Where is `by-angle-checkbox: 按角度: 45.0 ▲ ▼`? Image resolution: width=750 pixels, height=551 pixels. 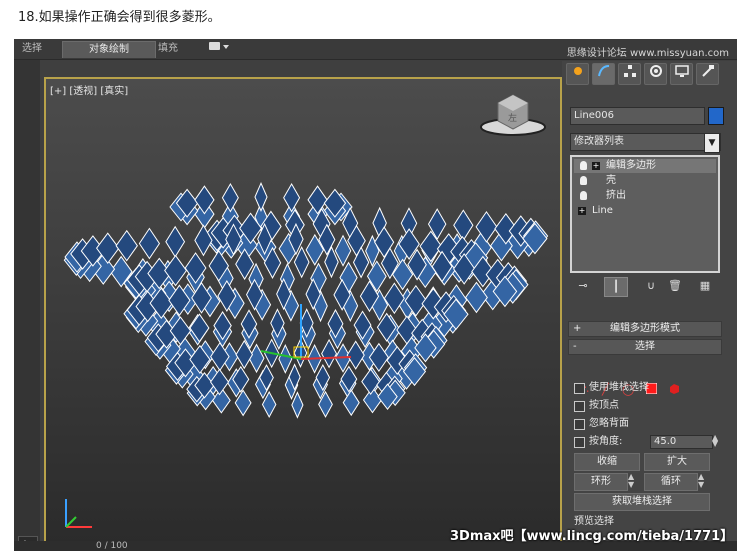
by-angle-checkbox: 按角度: 45.0 ▲ ▼ is located at coordinates (646, 441).